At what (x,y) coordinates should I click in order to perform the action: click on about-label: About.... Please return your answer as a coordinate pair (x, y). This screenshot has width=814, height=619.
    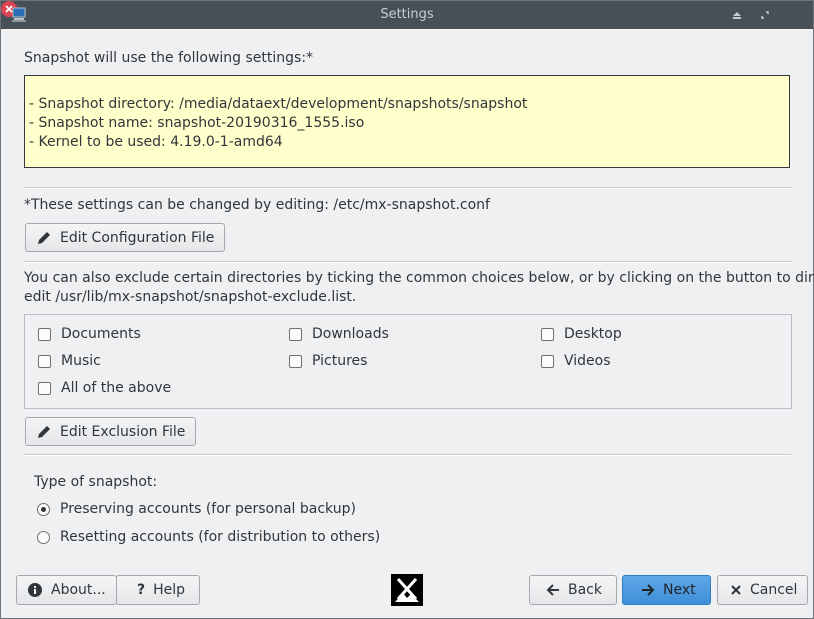
    Looking at the image, I should click on (78, 590).